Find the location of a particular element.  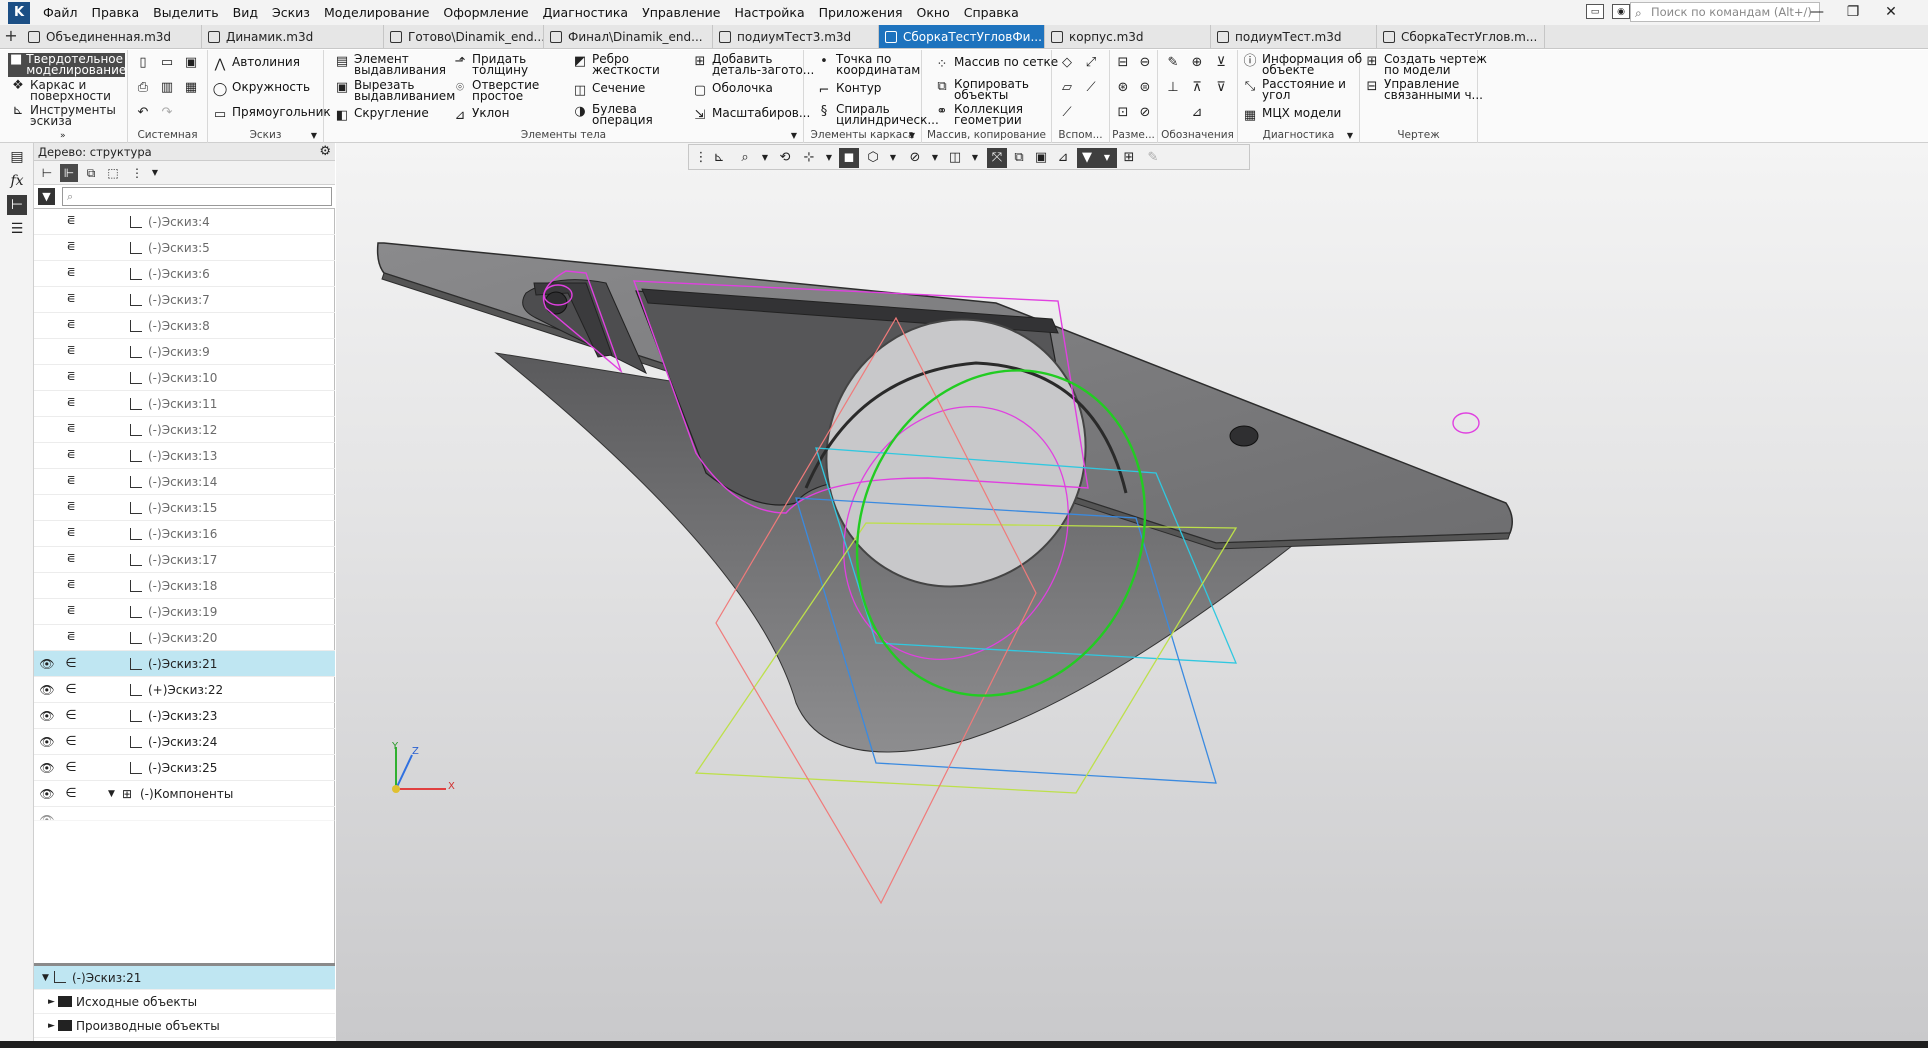

create-drawing-button: ⊞ Создать чертеж по модели is located at coordinates (1425, 64).